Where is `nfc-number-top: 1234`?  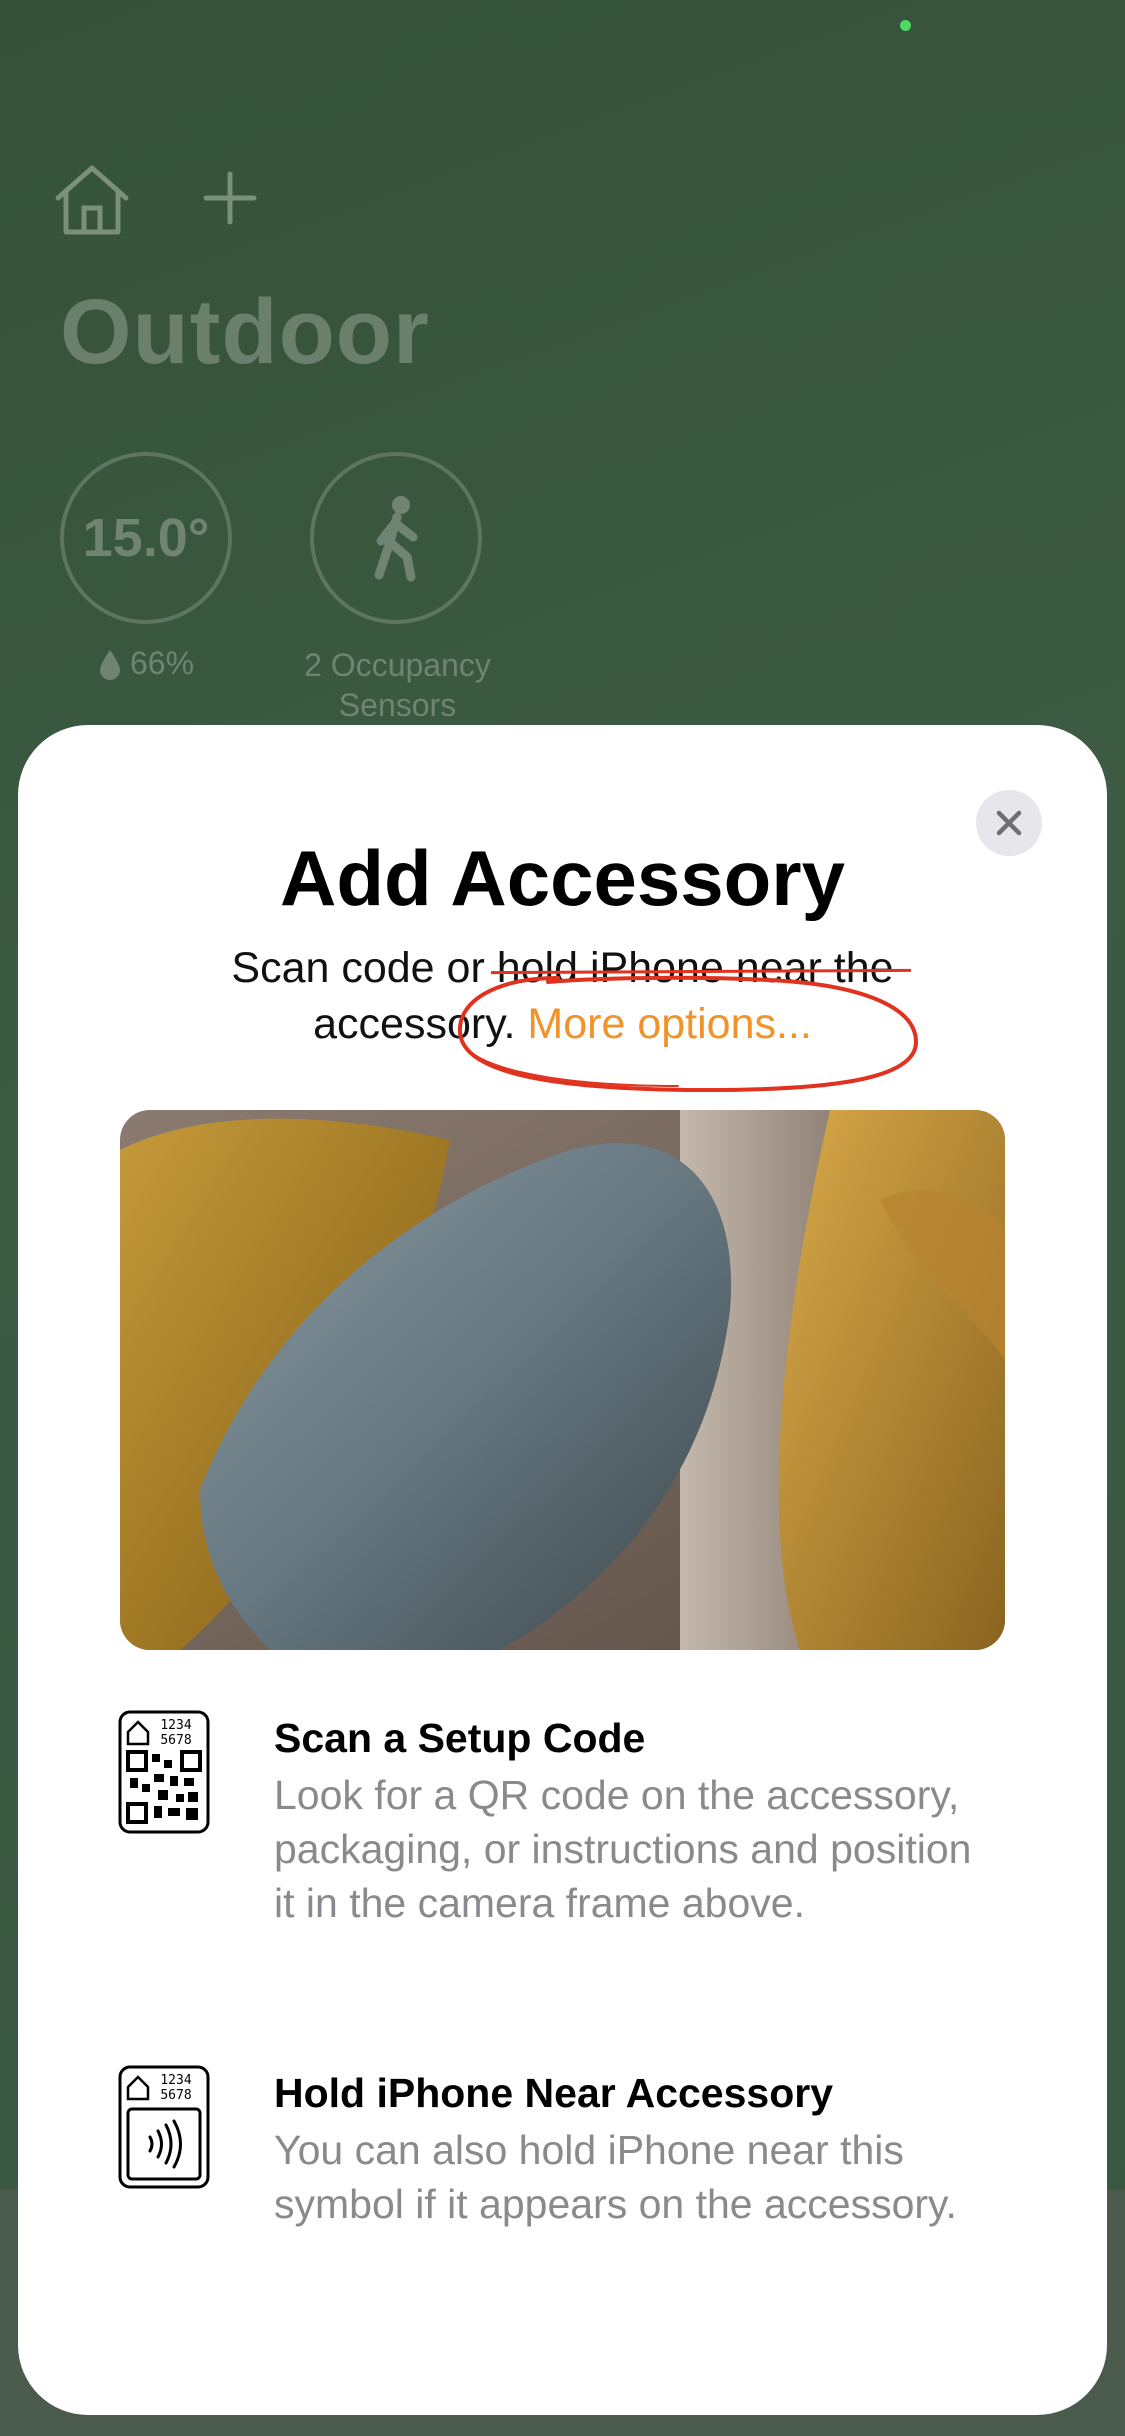 nfc-number-top: 1234 is located at coordinates (175, 2080).